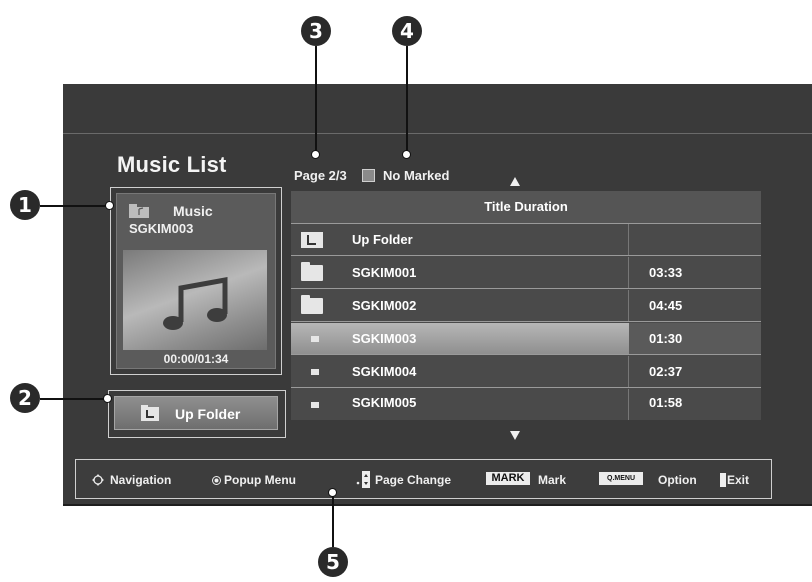 Image resolution: width=812 pixels, height=582 pixels. Describe the element at coordinates (208, 414) in the screenshot. I see `up-folder-label: Up Folder` at that location.